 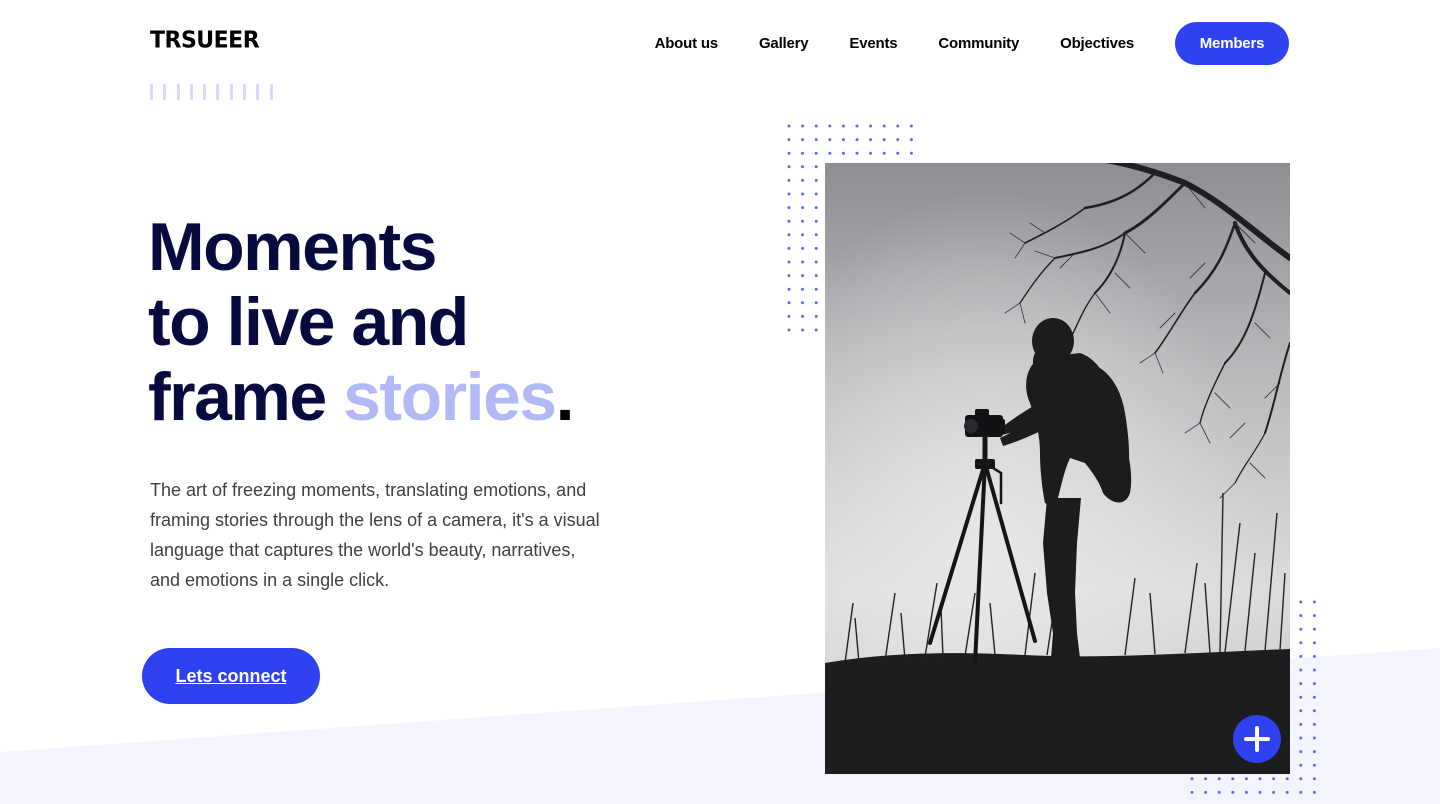 I want to click on title-accent-word: stories, so click(x=450, y=397).